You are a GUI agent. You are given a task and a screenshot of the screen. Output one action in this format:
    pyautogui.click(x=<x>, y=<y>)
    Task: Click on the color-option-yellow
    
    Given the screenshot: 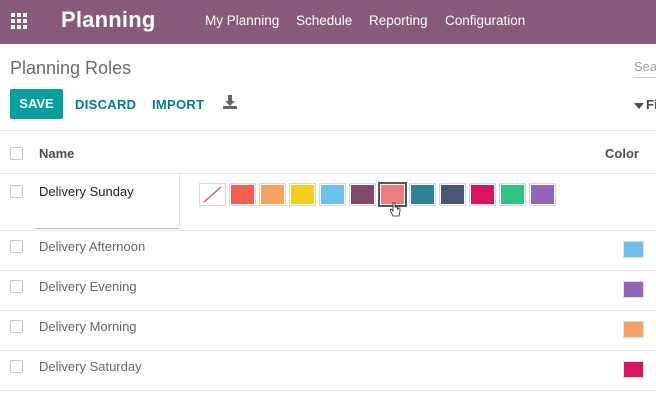 What is the action you would take?
    pyautogui.click(x=302, y=194)
    